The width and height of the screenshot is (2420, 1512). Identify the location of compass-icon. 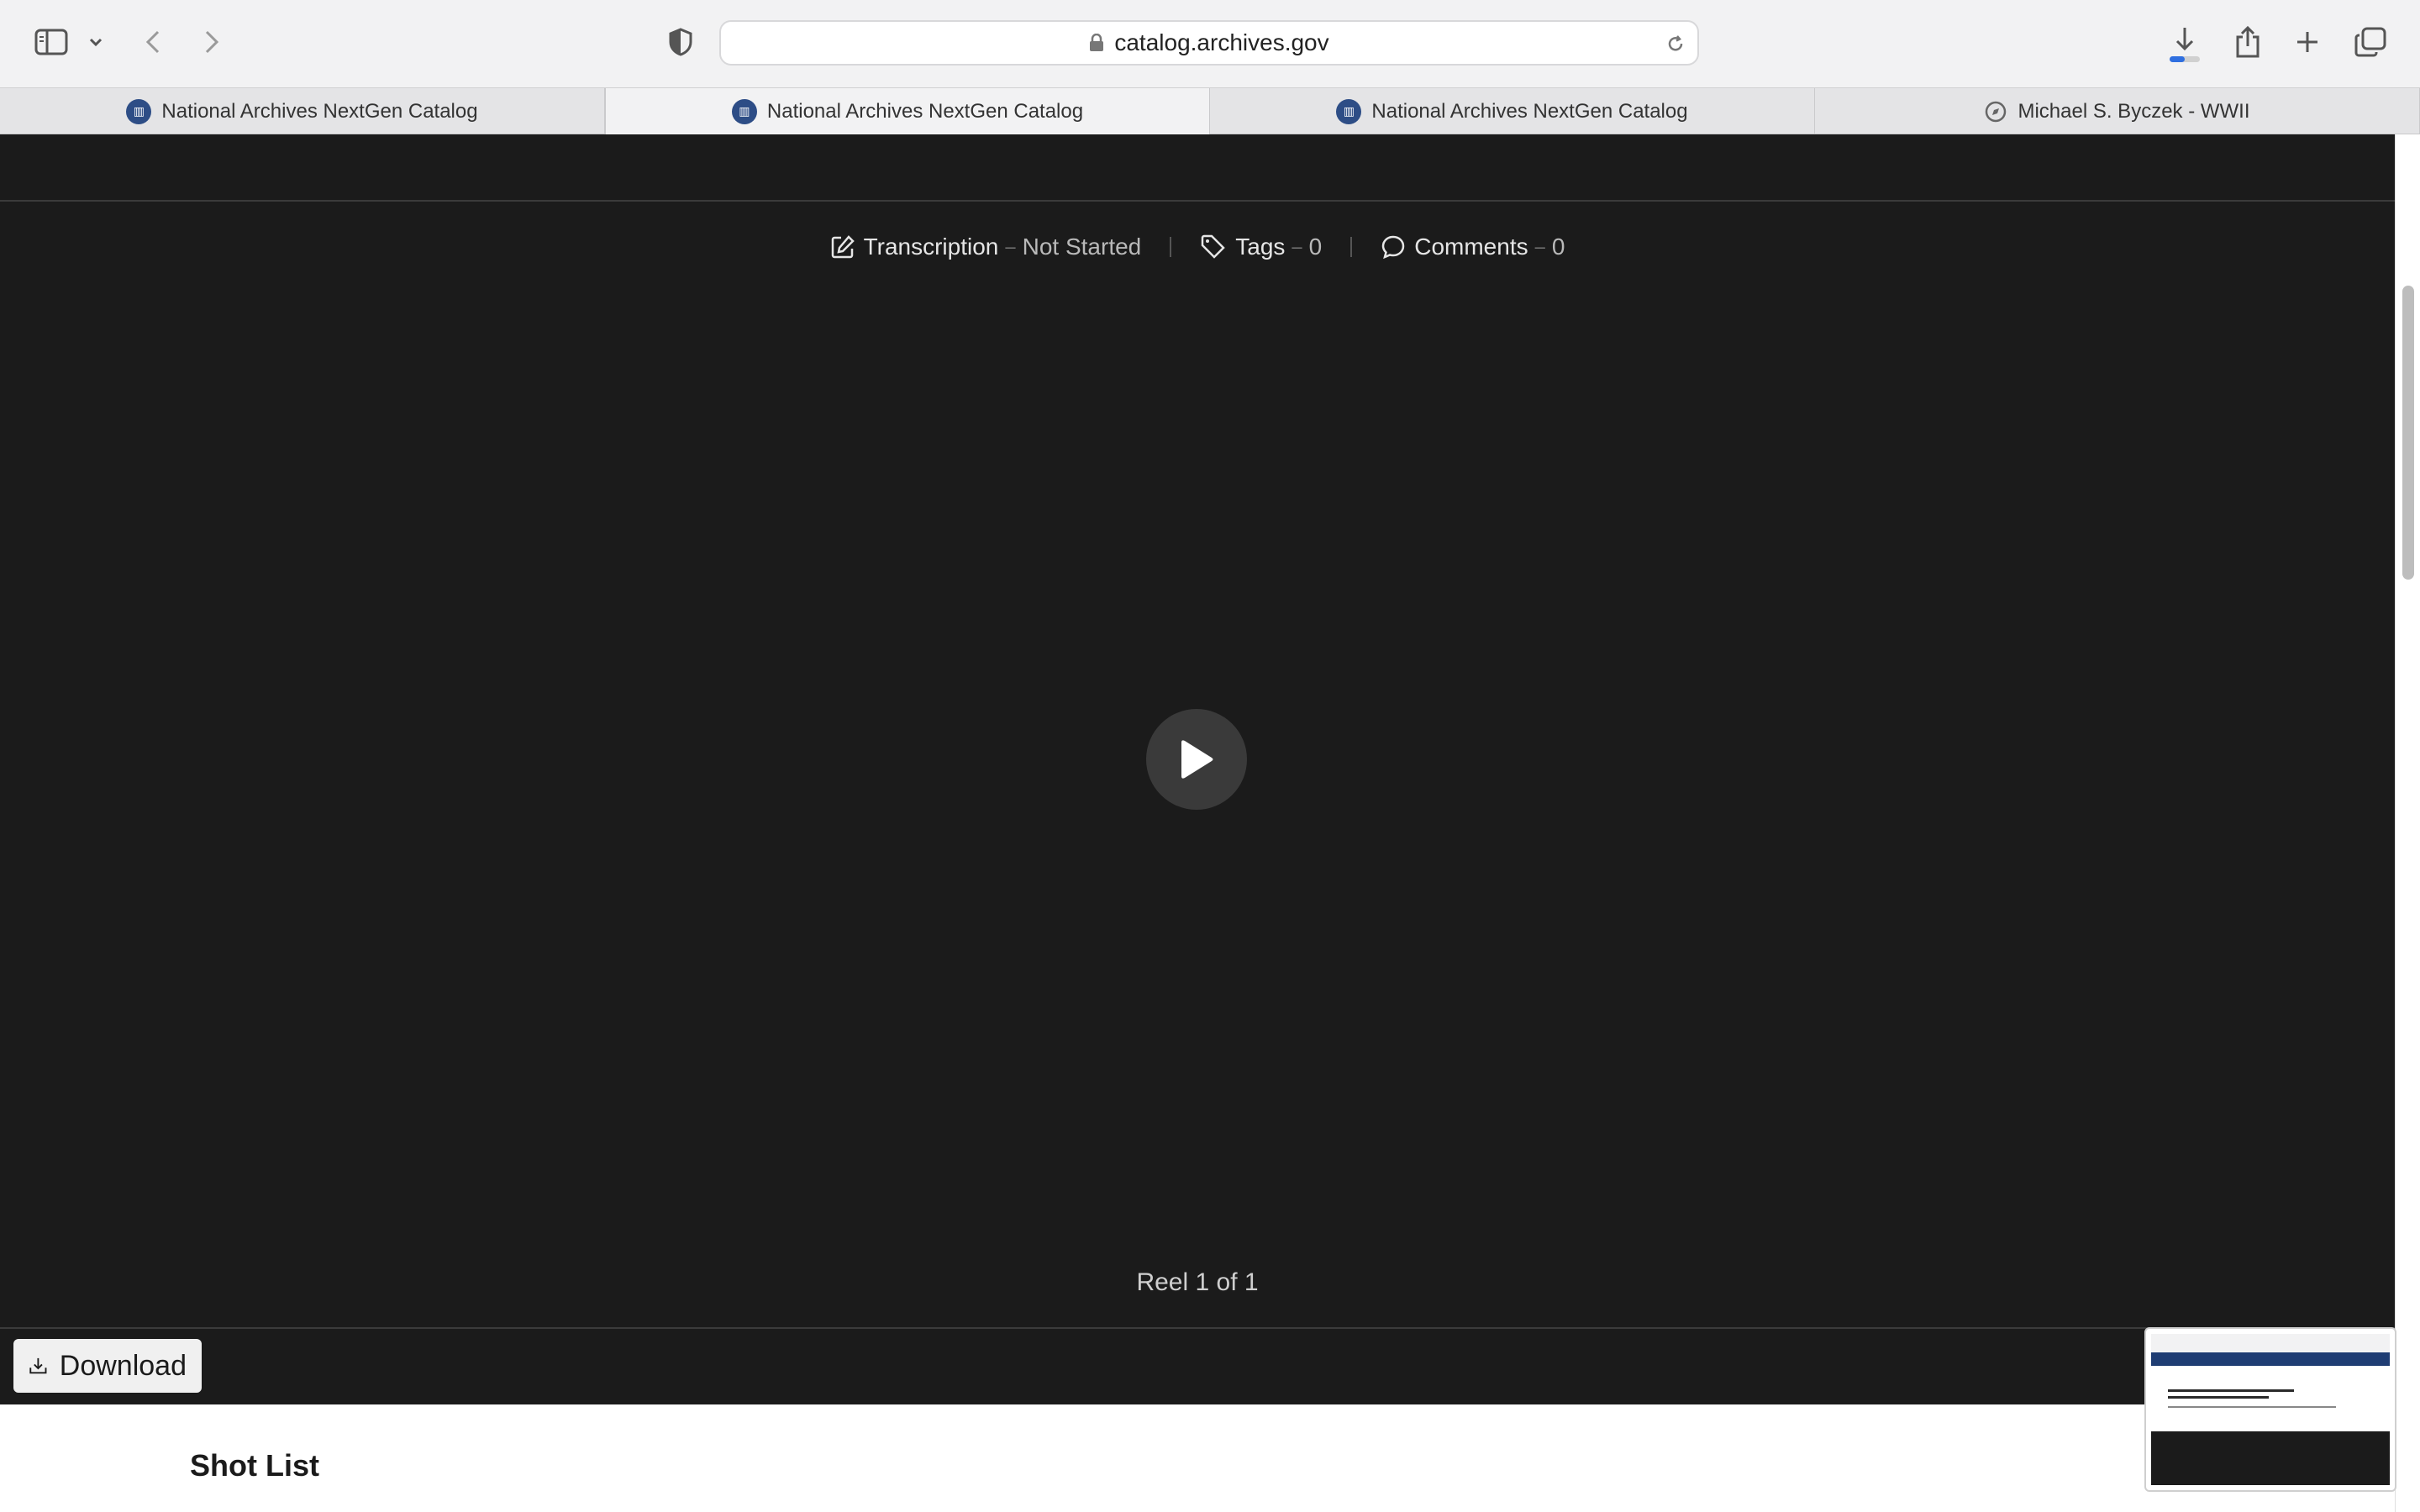
(1995, 111).